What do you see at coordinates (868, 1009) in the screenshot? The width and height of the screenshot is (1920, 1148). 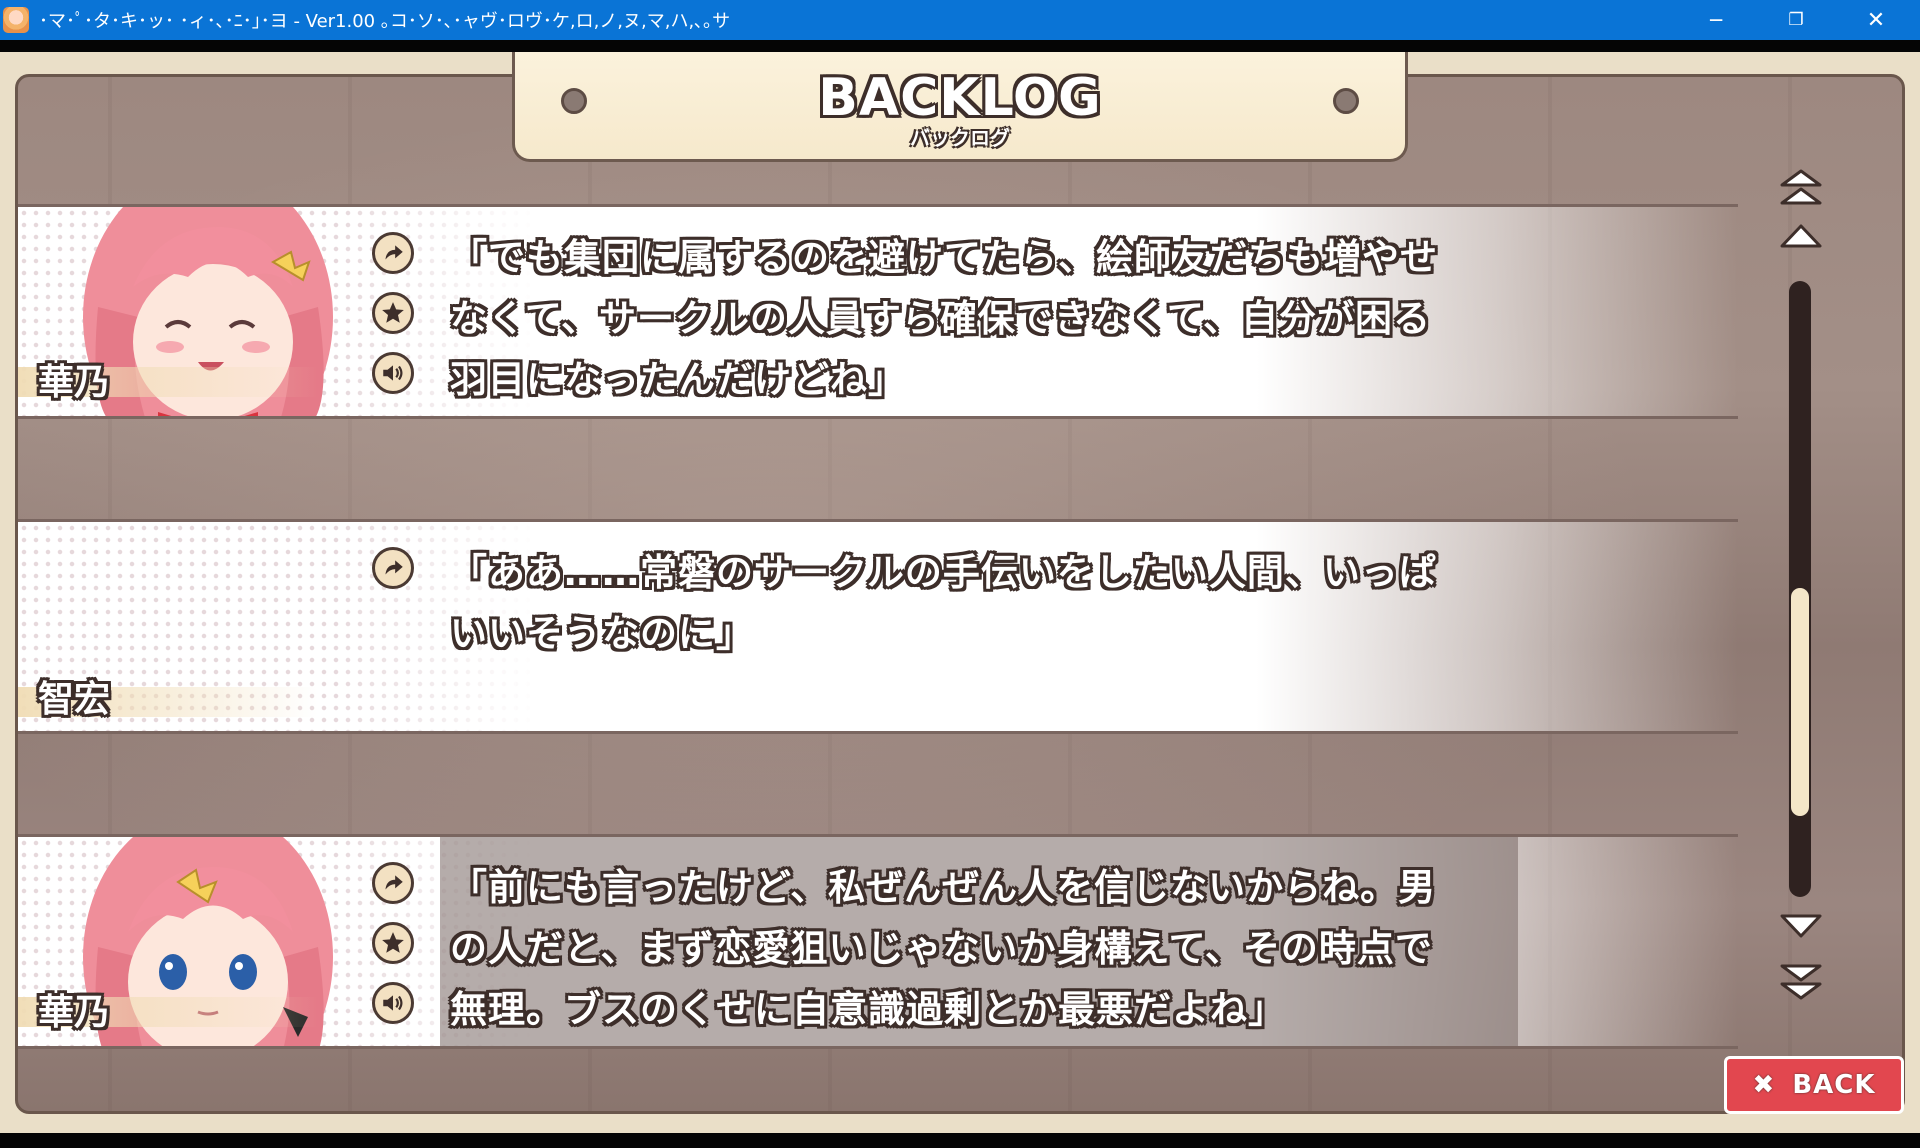 I see `dialog-line: 無理。ブスのくせに自意識過剰とか最悪だよね」` at bounding box center [868, 1009].